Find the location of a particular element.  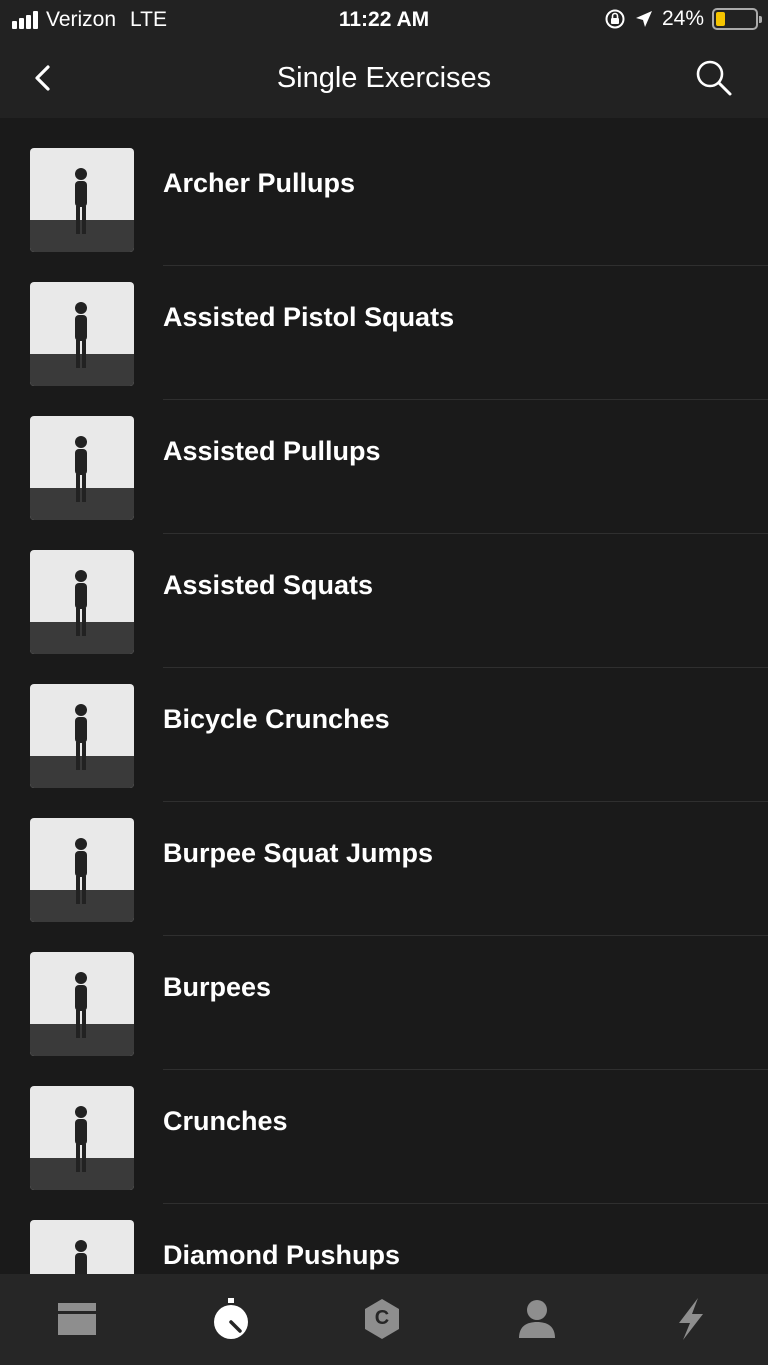

list-item: Assisted Pistol Squats is located at coordinates (384, 326).